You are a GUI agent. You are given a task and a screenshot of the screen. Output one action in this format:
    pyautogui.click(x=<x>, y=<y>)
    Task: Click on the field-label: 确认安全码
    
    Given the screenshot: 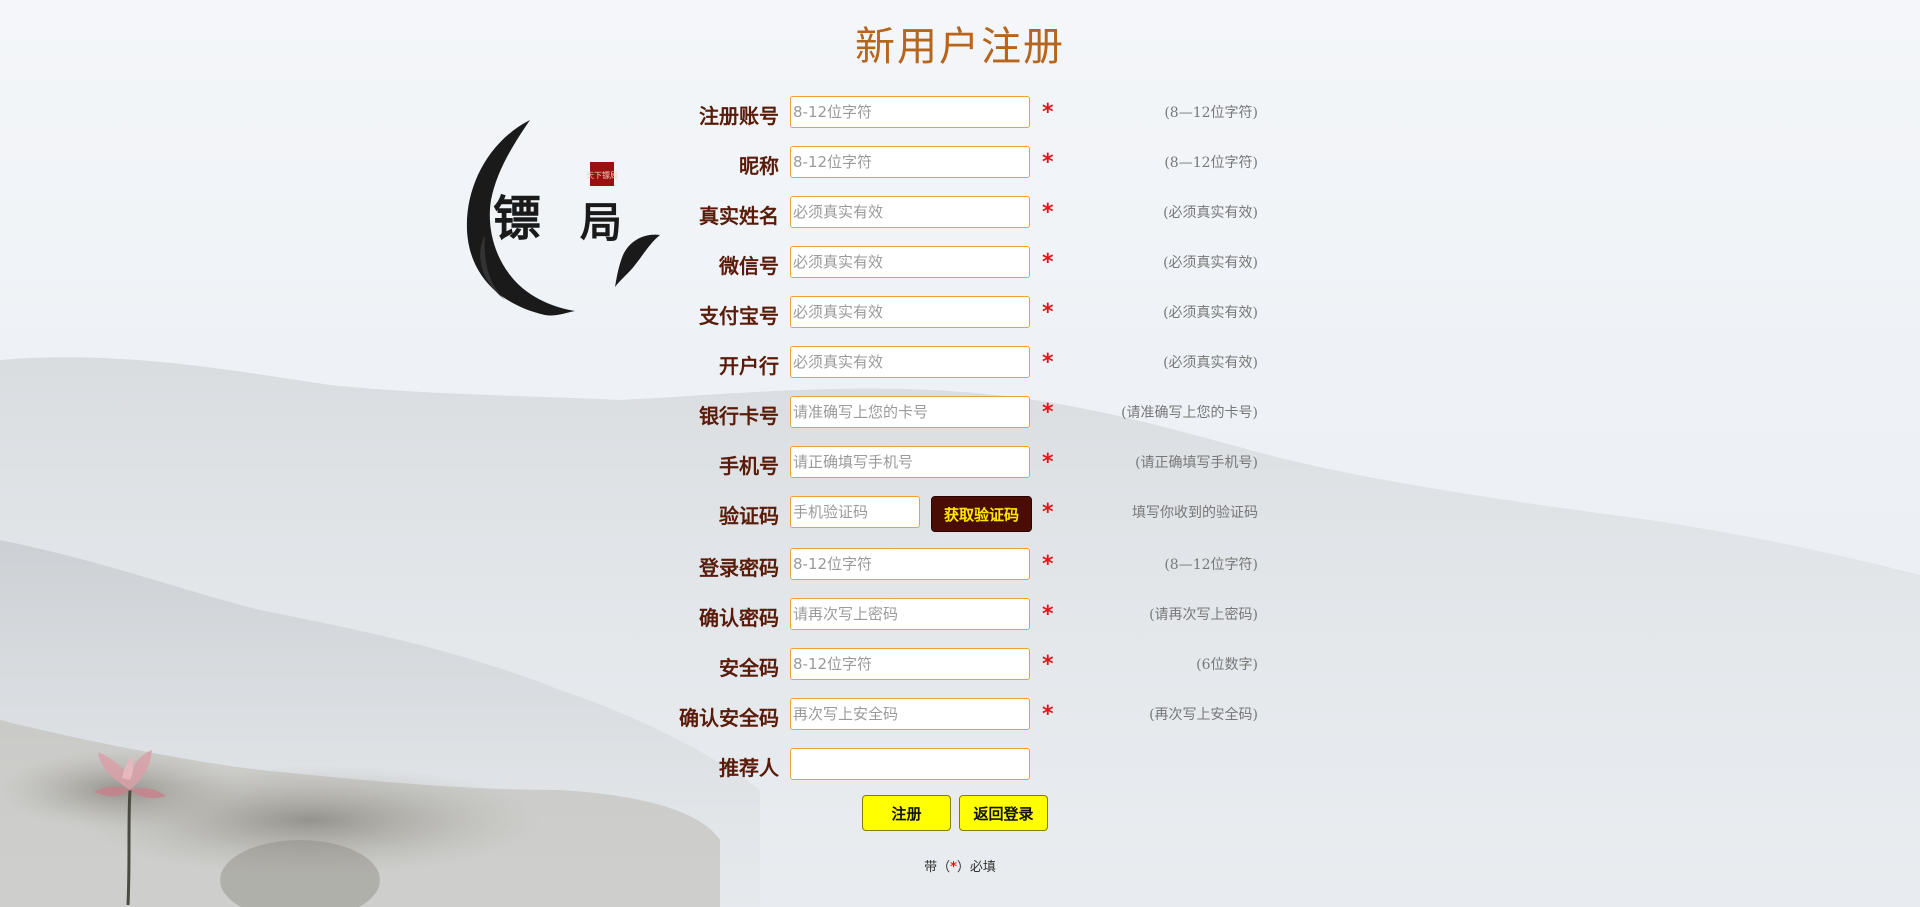 What is the action you would take?
    pyautogui.click(x=729, y=718)
    